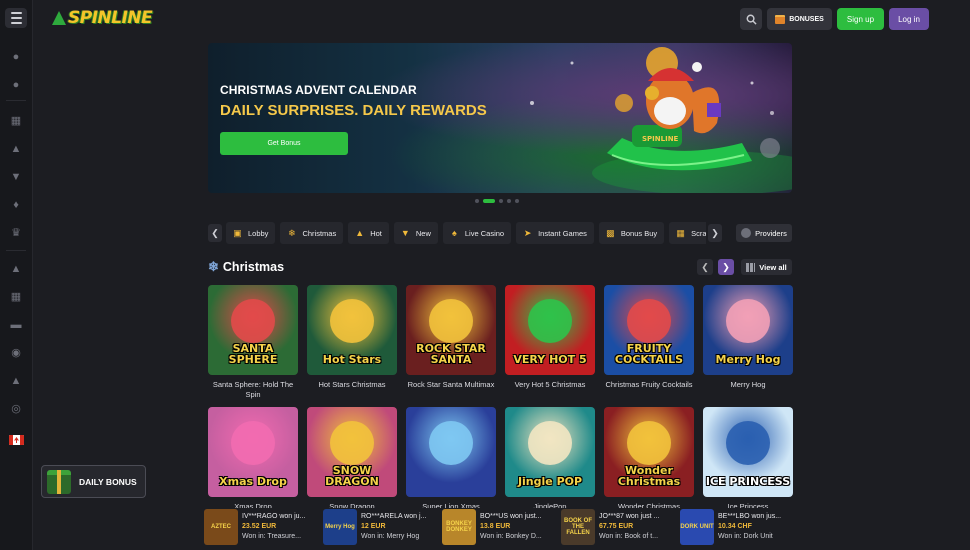 The height and width of the screenshot is (550, 970). I want to click on game-card: Merry Hog Merry Hog, so click(748, 337).